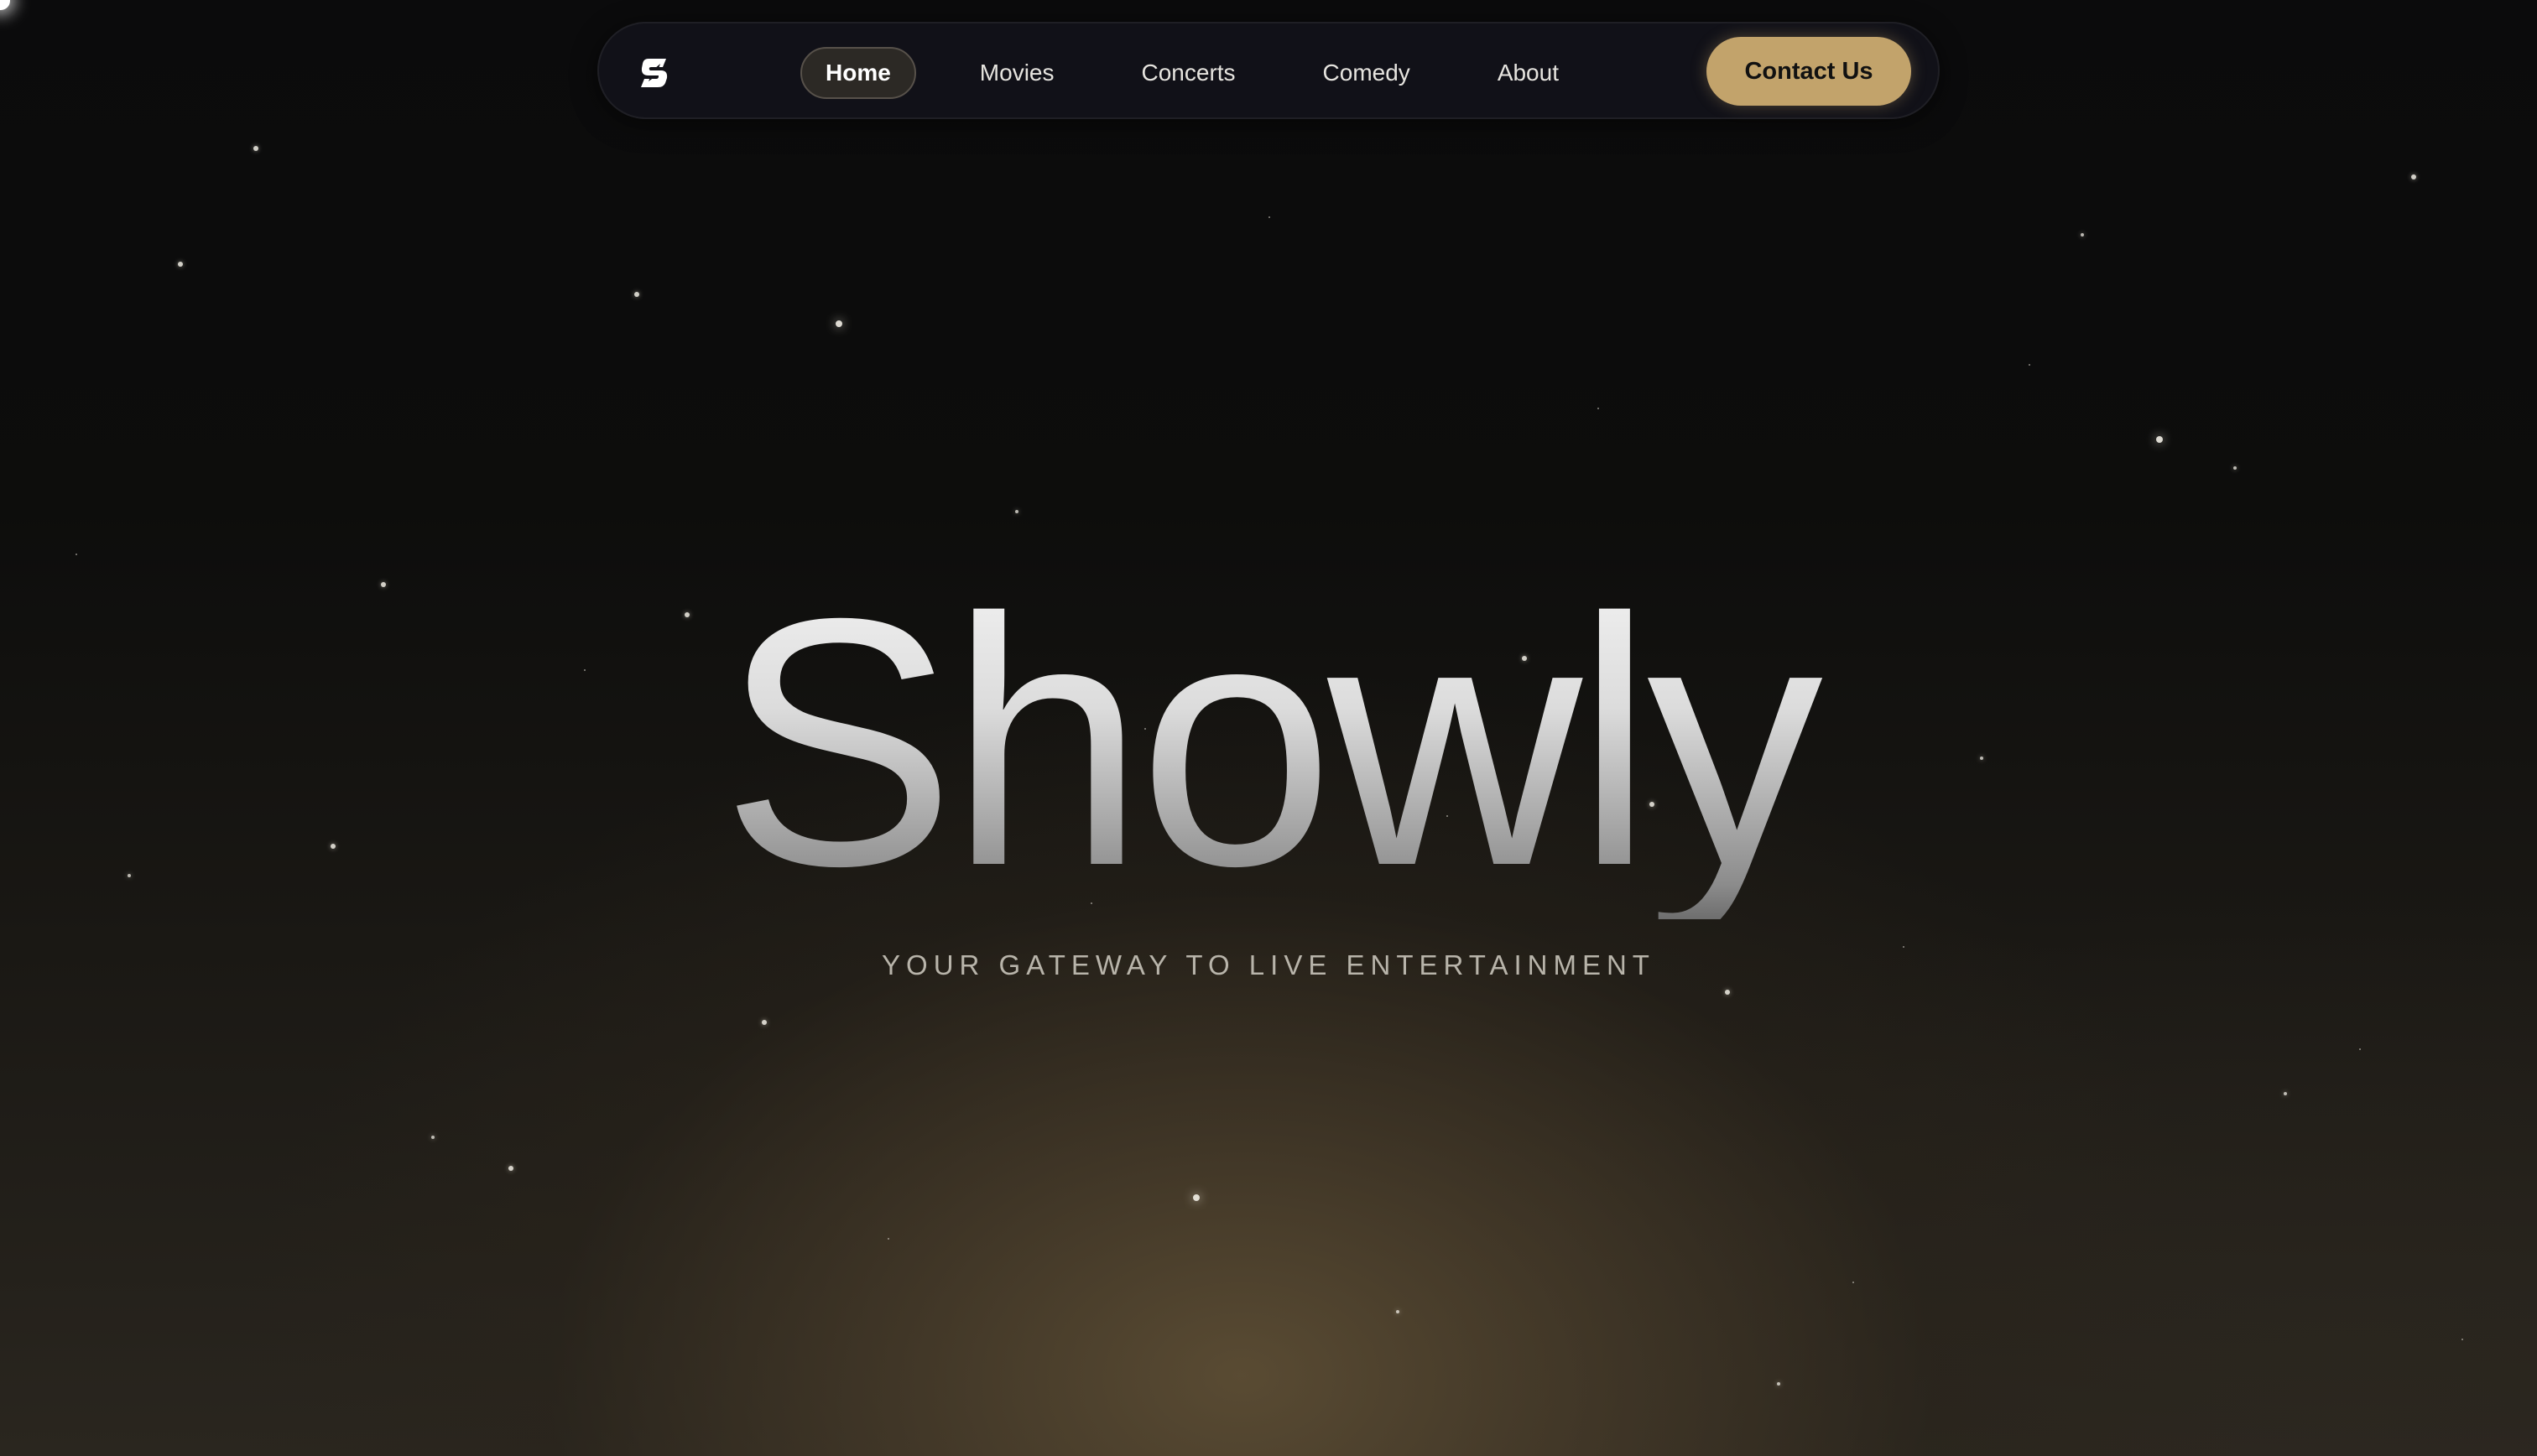 The image size is (2537, 1456). What do you see at coordinates (1367, 73) in the screenshot?
I see `nav-item-comedy: Comedy` at bounding box center [1367, 73].